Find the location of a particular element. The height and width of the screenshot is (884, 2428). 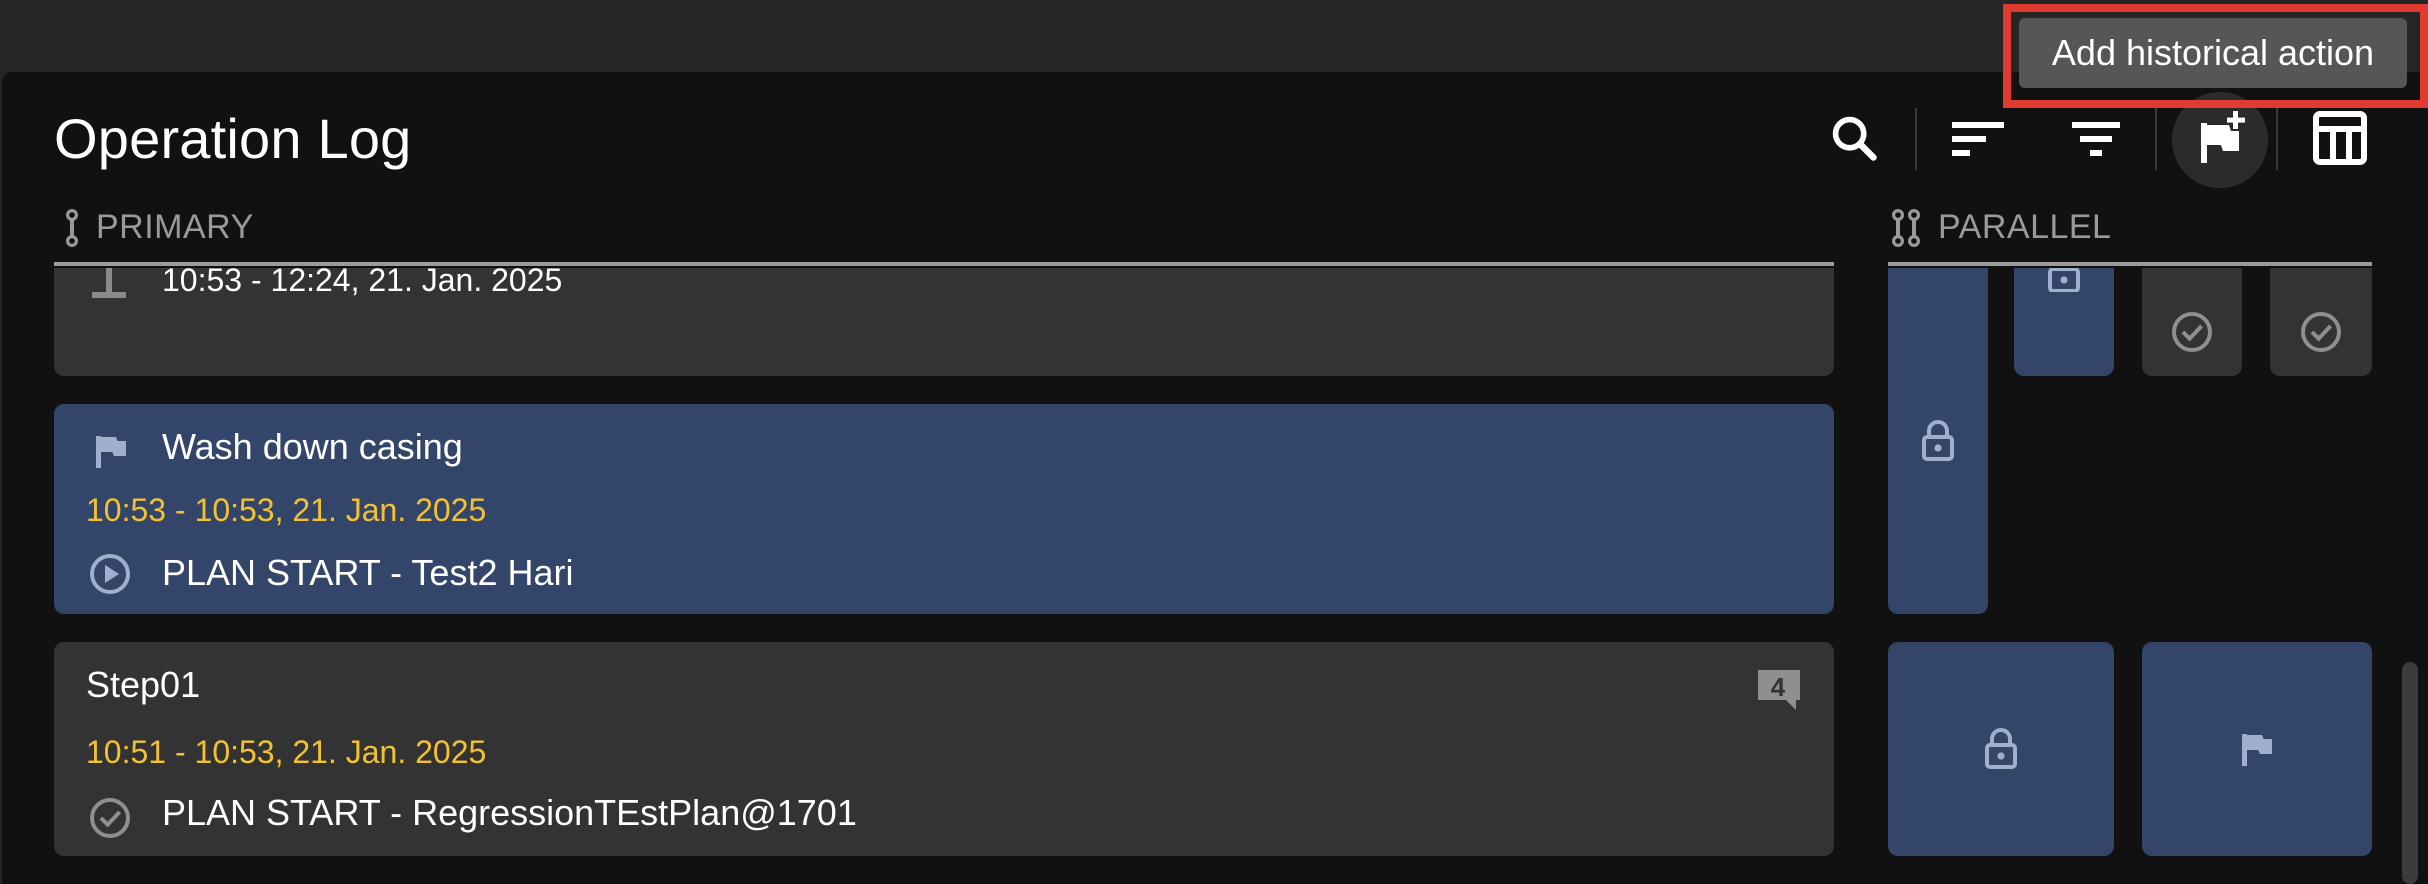

card-time-range: 10:51 - 10:53, 21. Jan. 2025 is located at coordinates (286, 752).